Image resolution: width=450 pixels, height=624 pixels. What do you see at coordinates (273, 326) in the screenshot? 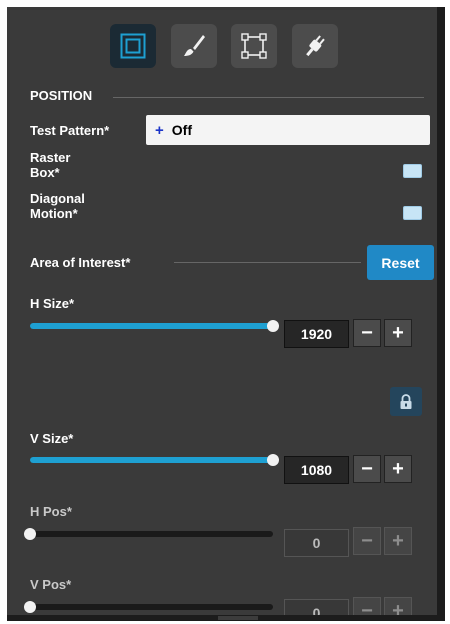
I see `h-size-slider-thumb` at bounding box center [273, 326].